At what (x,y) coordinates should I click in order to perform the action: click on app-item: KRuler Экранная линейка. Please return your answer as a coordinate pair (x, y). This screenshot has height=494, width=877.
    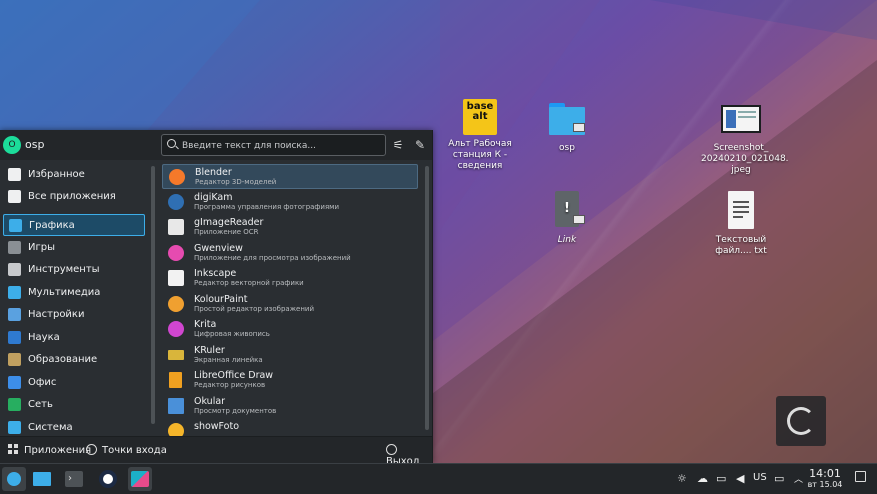
    Looking at the image, I should click on (290, 355).